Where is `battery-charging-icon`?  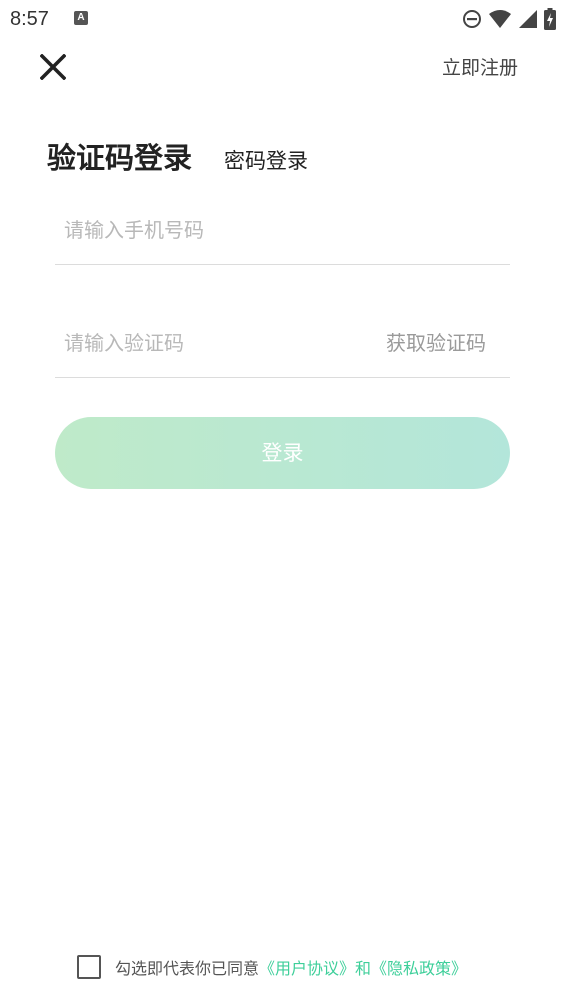 battery-charging-icon is located at coordinates (550, 19).